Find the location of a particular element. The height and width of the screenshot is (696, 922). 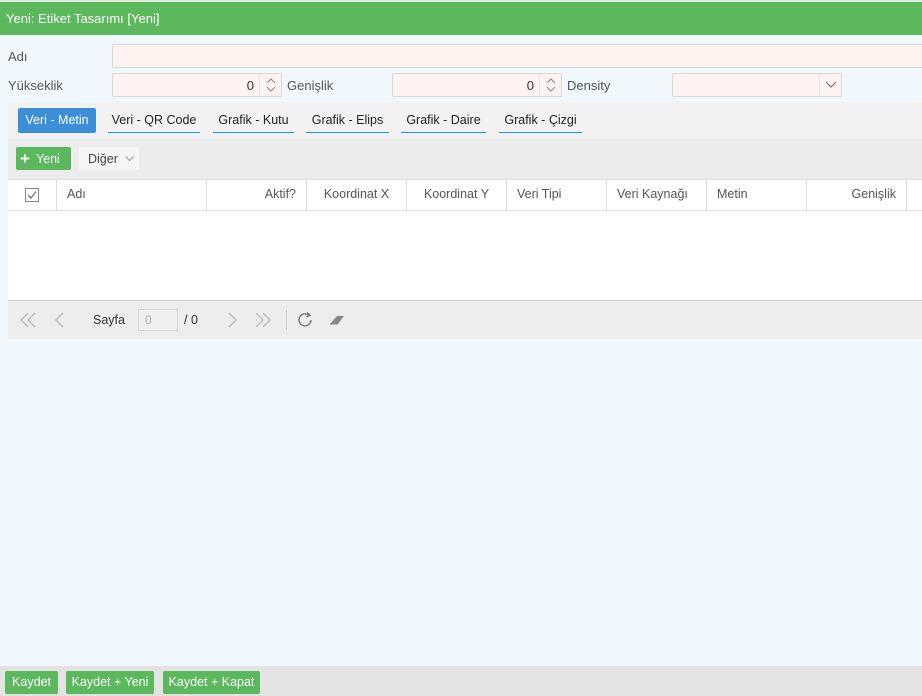

tab-veri-metin: Veri - Metin is located at coordinates (57, 120).